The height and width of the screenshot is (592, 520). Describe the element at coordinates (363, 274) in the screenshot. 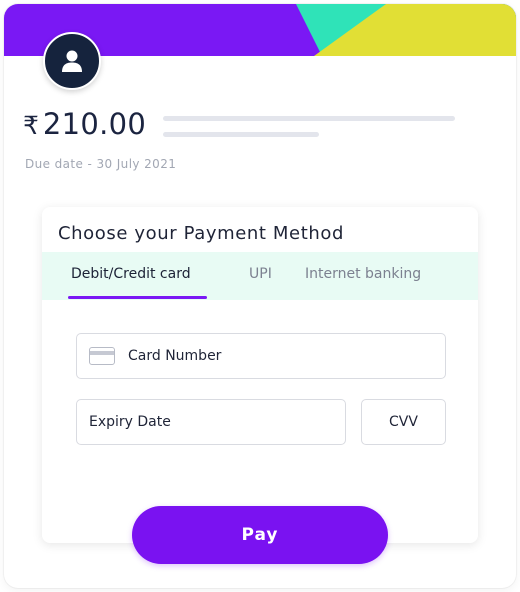

I see `tab-internet-banking: Internet banking` at that location.